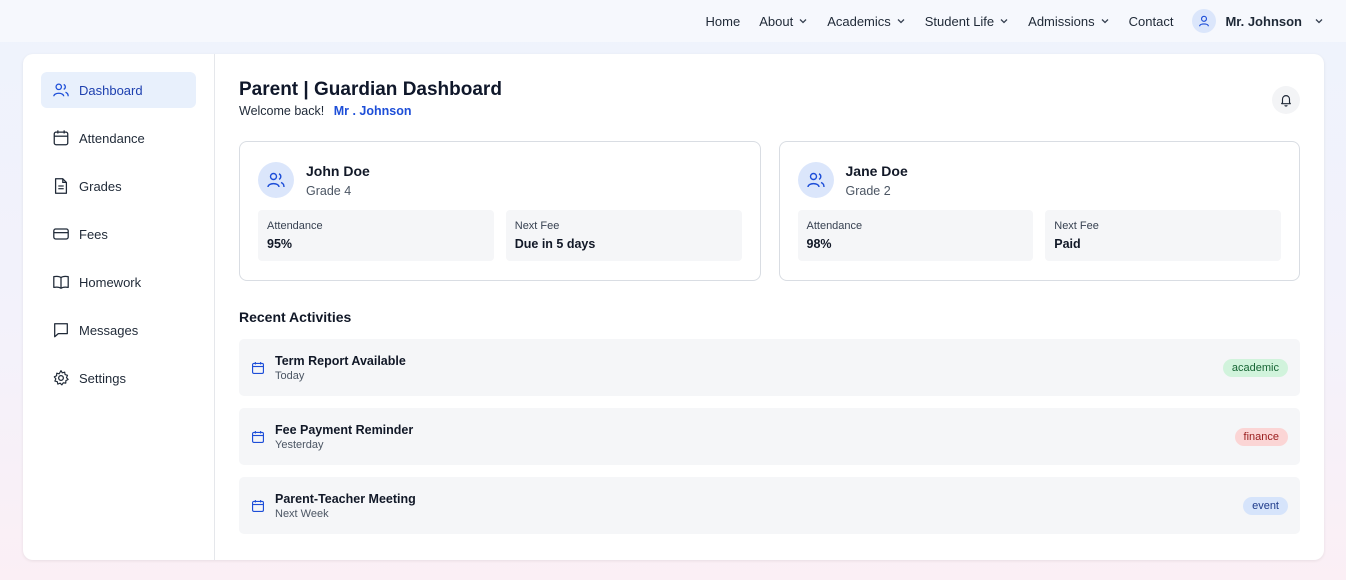 This screenshot has width=1346, height=580. I want to click on credit-card-icon, so click(61, 234).